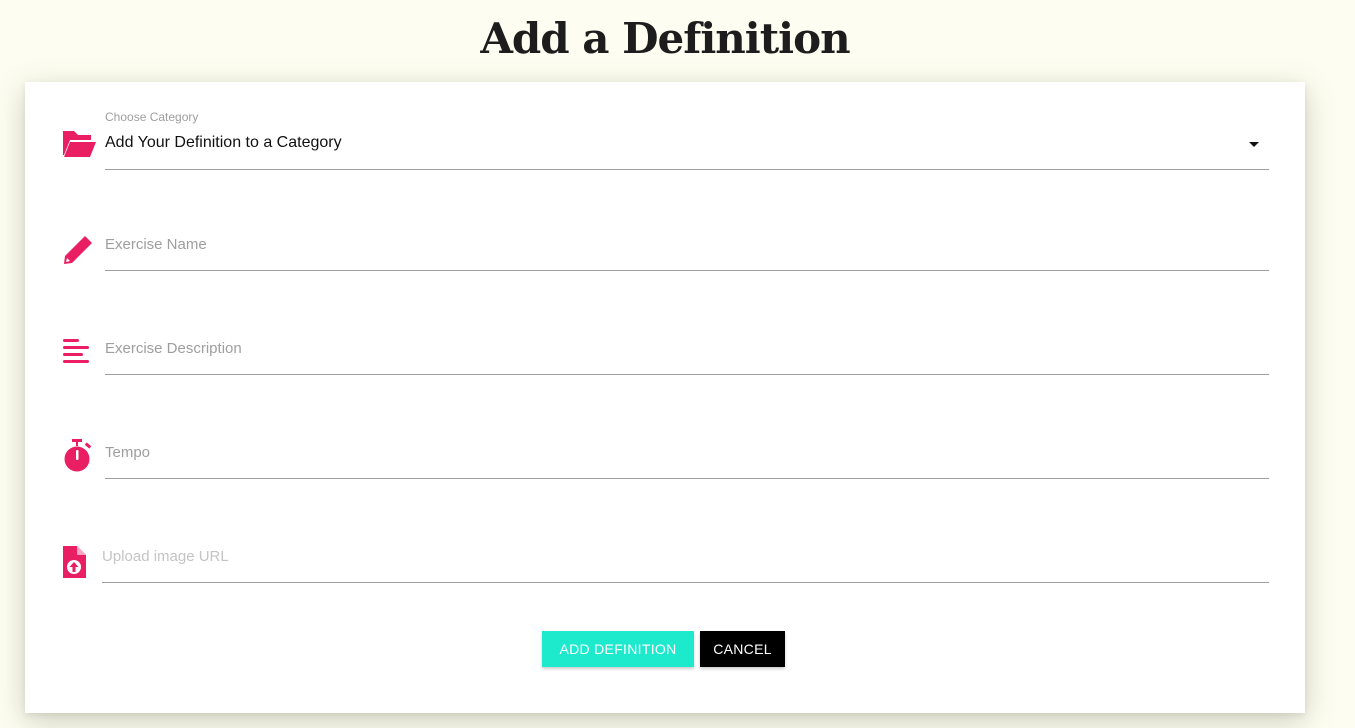 The width and height of the screenshot is (1355, 728). Describe the element at coordinates (665, 38) in the screenshot. I see `page-title: Add a Definition` at that location.